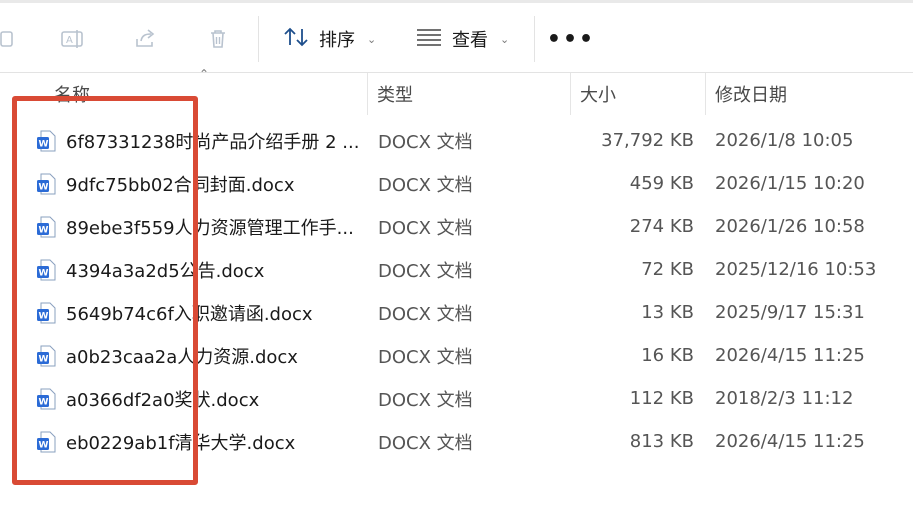 This screenshot has height=505, width=913. Describe the element at coordinates (72, 94) in the screenshot. I see `column-header-name: 名称` at that location.